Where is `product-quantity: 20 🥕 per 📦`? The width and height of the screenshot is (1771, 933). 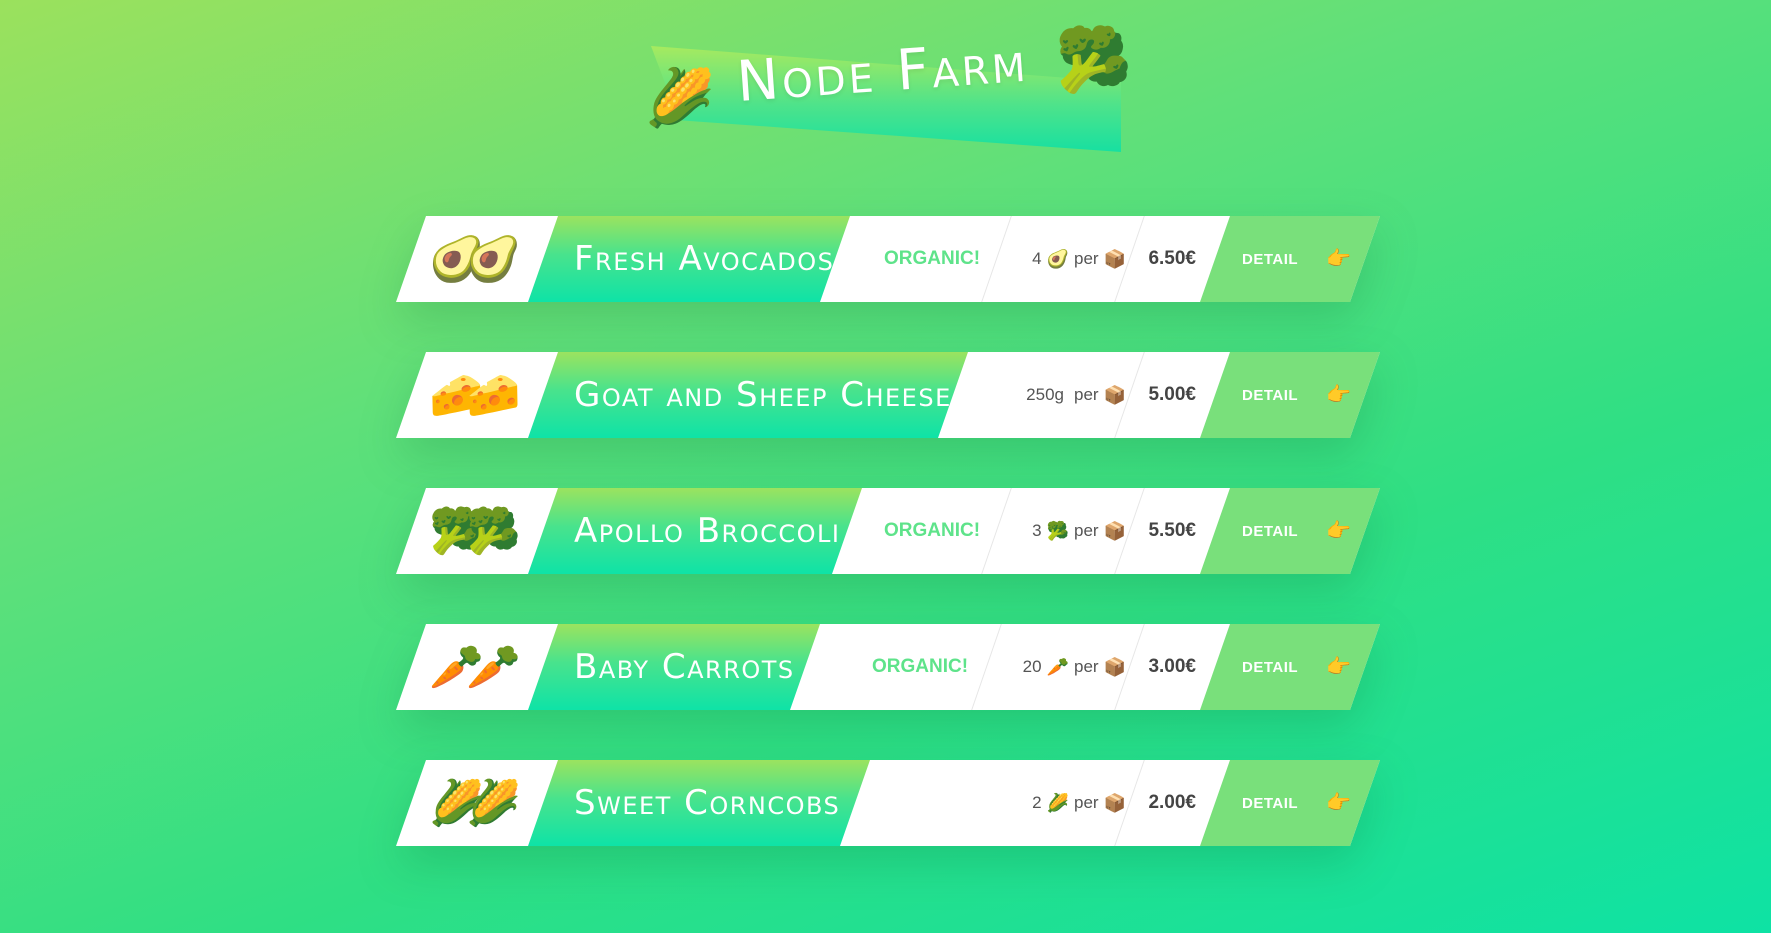 product-quantity: 20 🥕 per 📦 is located at coordinates (1066, 667).